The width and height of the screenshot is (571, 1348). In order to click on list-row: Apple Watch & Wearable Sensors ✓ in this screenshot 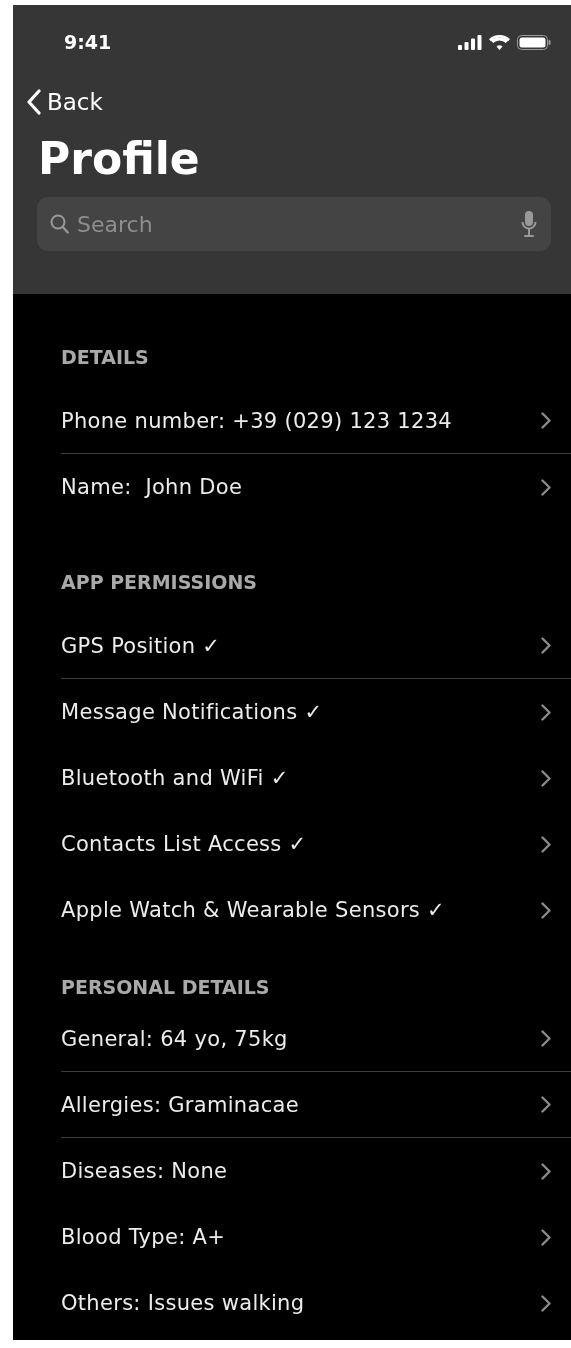, I will do `click(316, 910)`.